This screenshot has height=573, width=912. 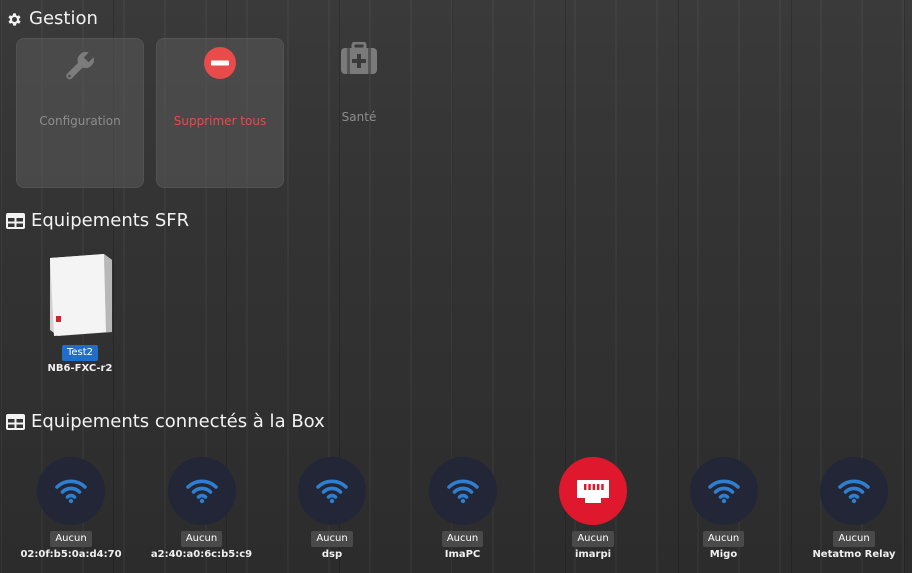 I want to click on device-name: 02:0f:b5:0a:d4:70, so click(x=71, y=554).